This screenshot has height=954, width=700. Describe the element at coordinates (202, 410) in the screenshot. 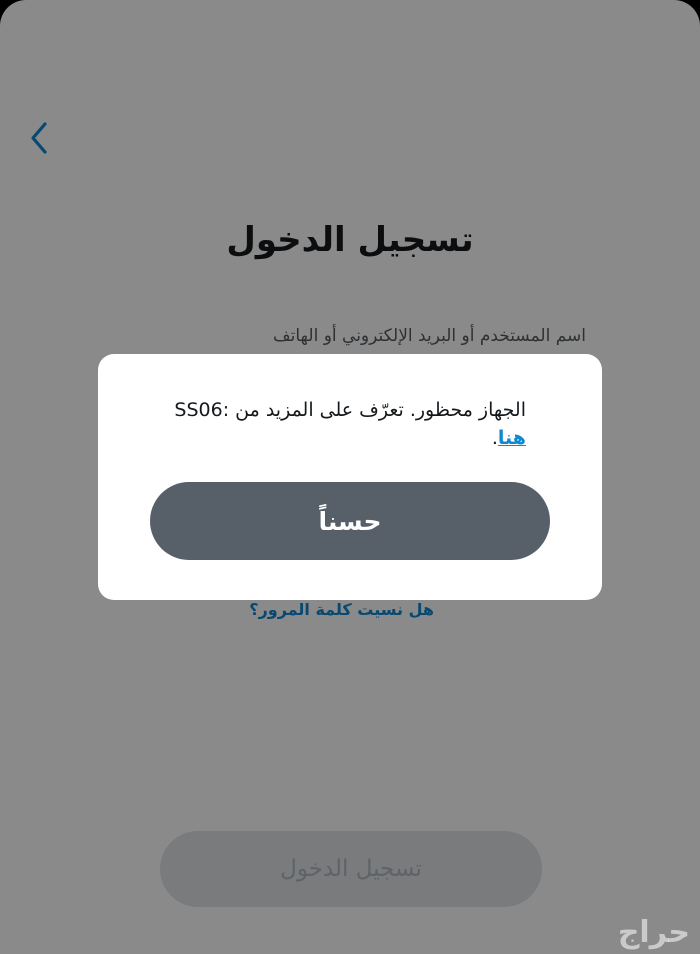

I see `error-code: SS06:` at that location.